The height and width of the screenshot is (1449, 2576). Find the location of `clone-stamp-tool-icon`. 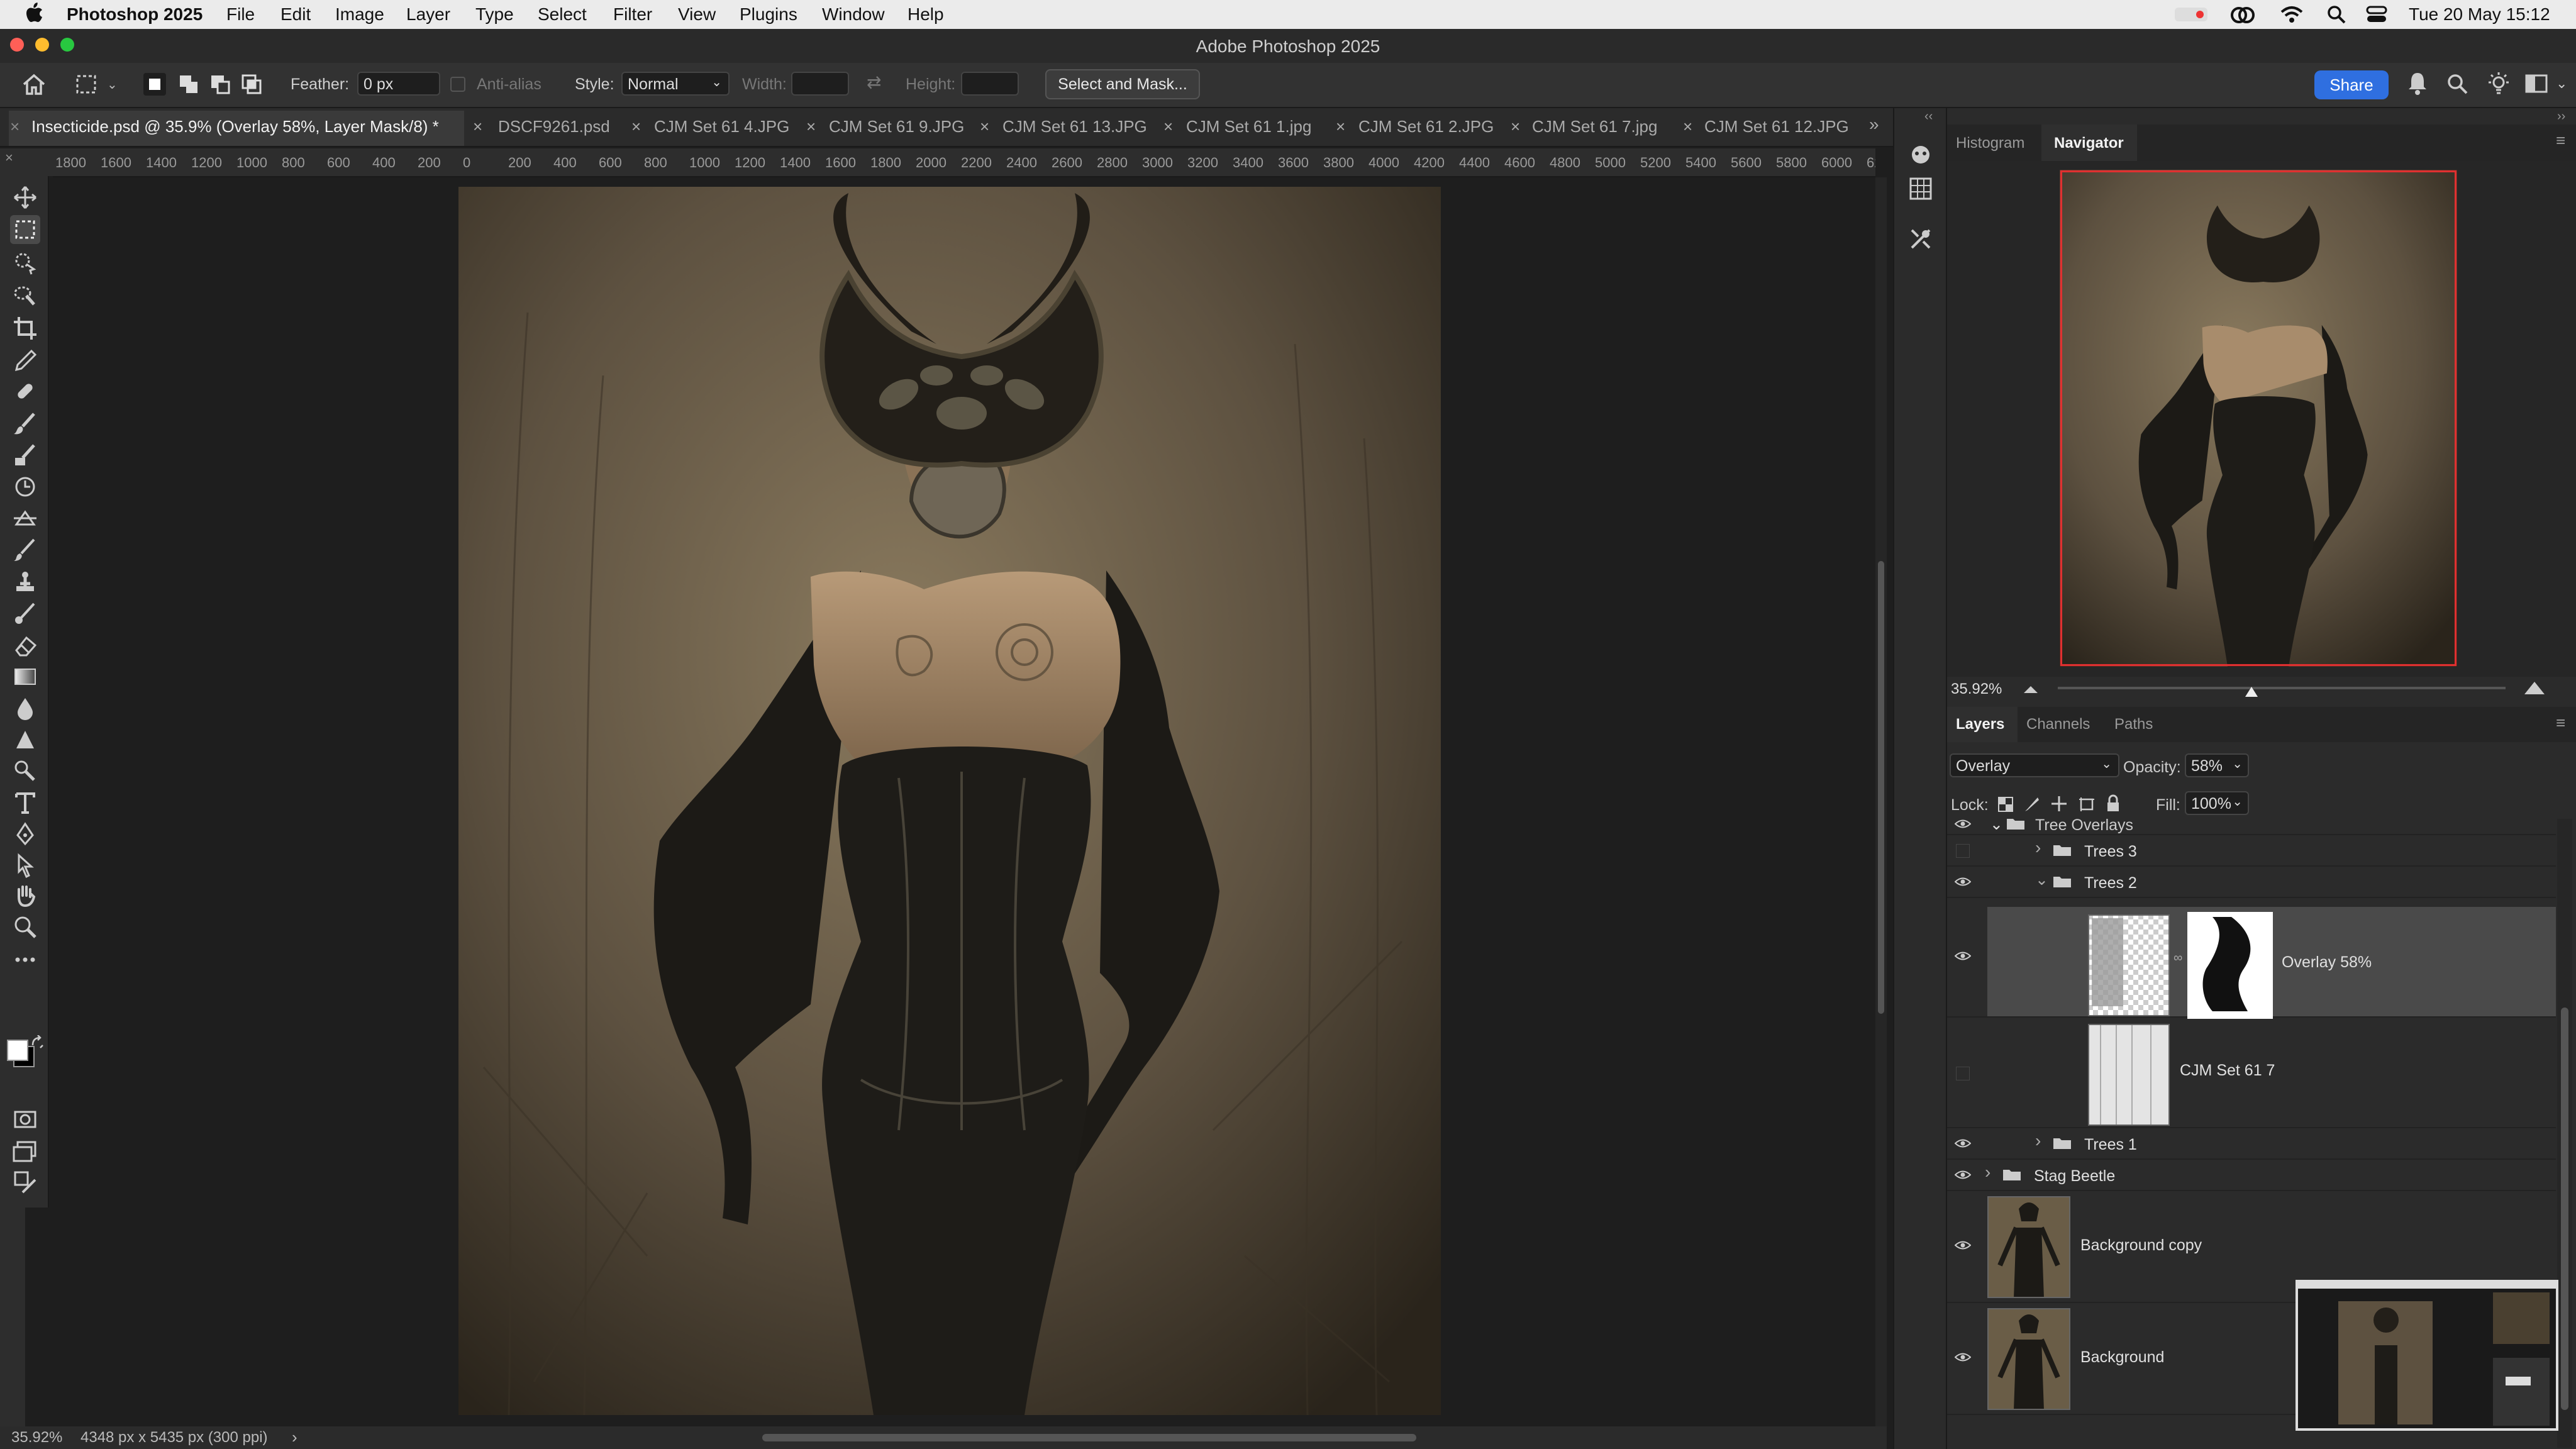

clone-stamp-tool-icon is located at coordinates (25, 455).